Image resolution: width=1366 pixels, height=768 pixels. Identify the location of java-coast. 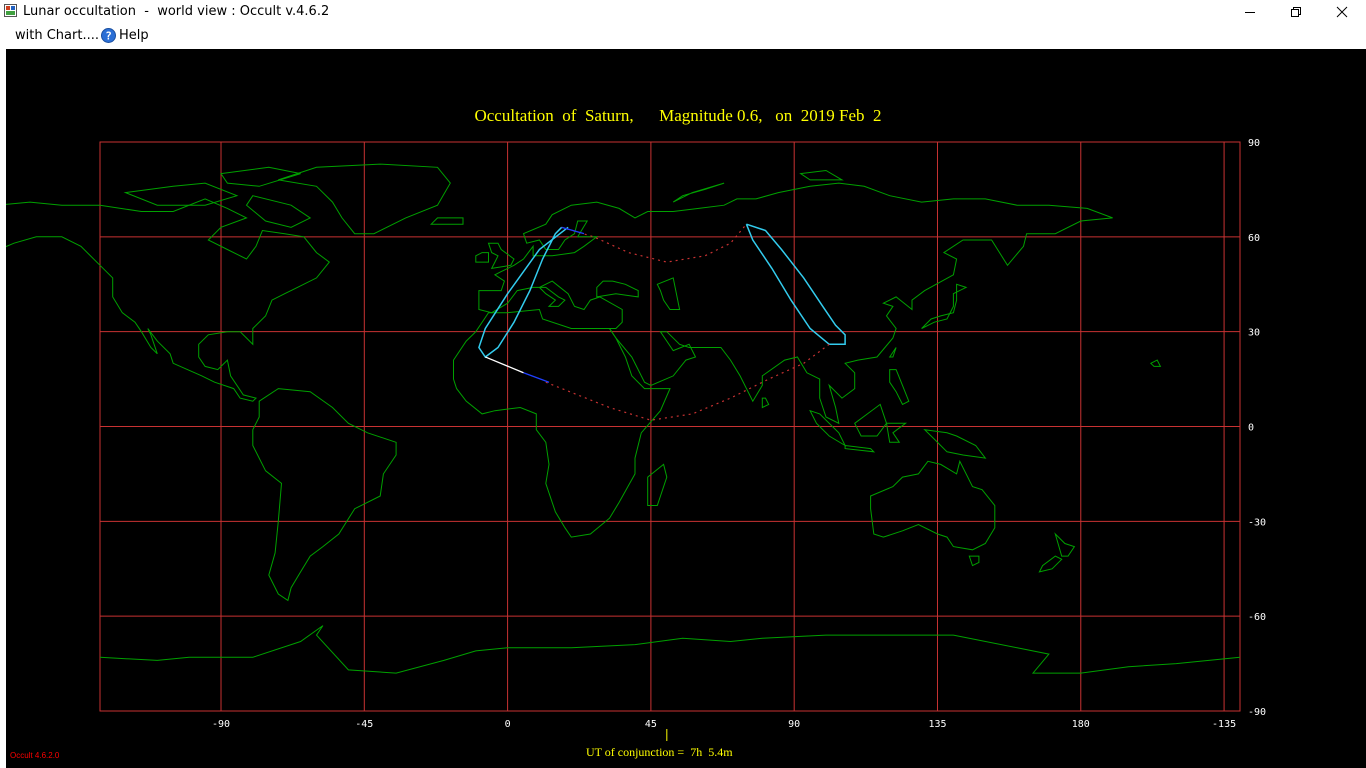
(860, 448).